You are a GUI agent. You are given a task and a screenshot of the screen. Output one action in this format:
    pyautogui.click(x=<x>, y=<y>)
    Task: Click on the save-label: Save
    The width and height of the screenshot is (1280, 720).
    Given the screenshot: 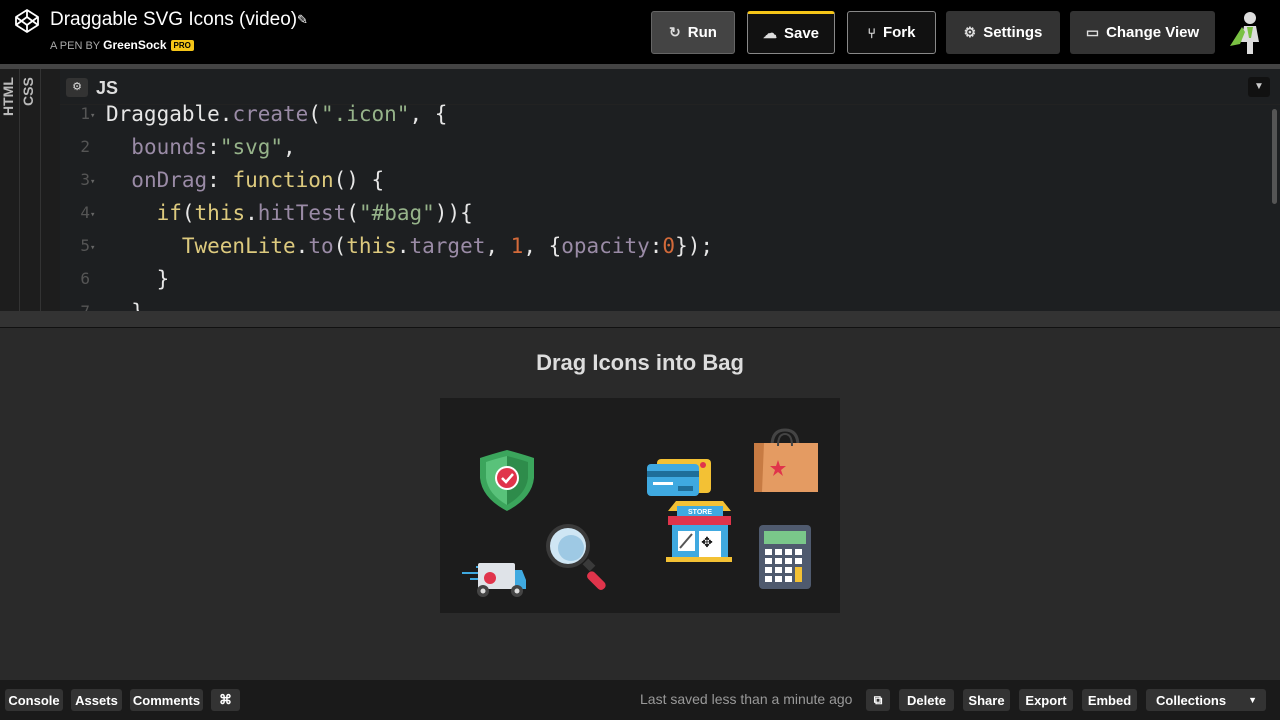 What is the action you would take?
    pyautogui.click(x=801, y=33)
    